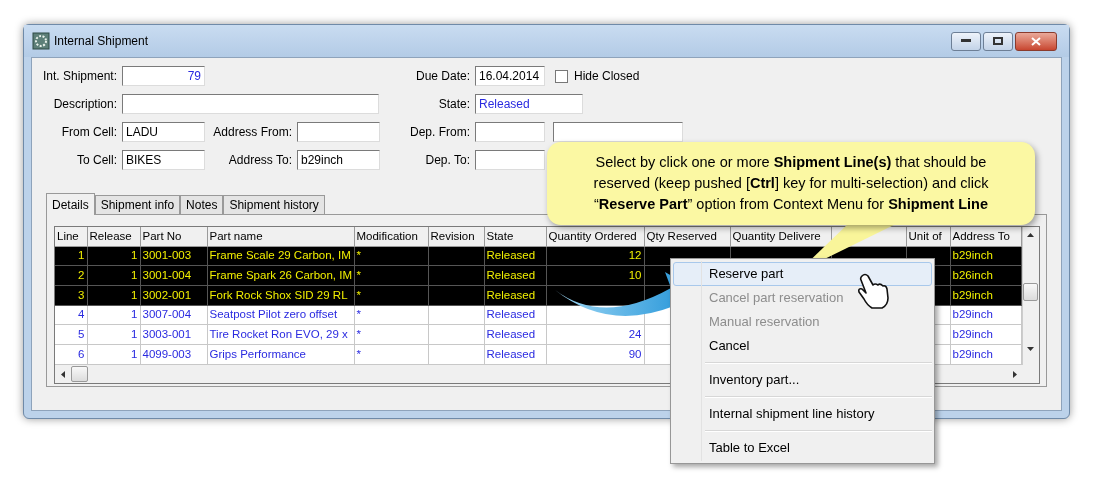 Image resolution: width=1093 pixels, height=486 pixels. Describe the element at coordinates (595, 275) in the screenshot. I see `table-cell: 10` at that location.